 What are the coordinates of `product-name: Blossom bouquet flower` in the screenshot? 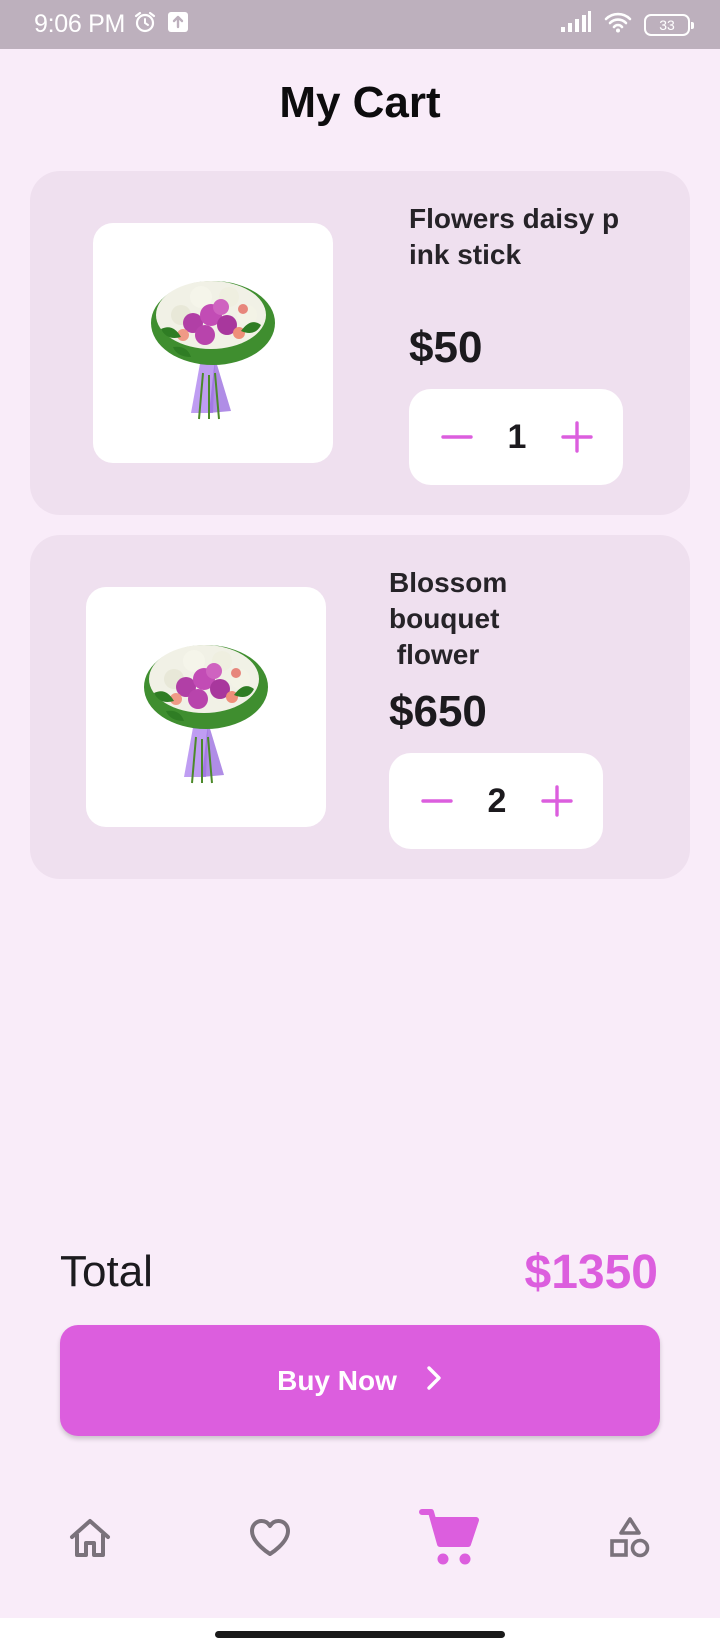 It's located at (448, 618).